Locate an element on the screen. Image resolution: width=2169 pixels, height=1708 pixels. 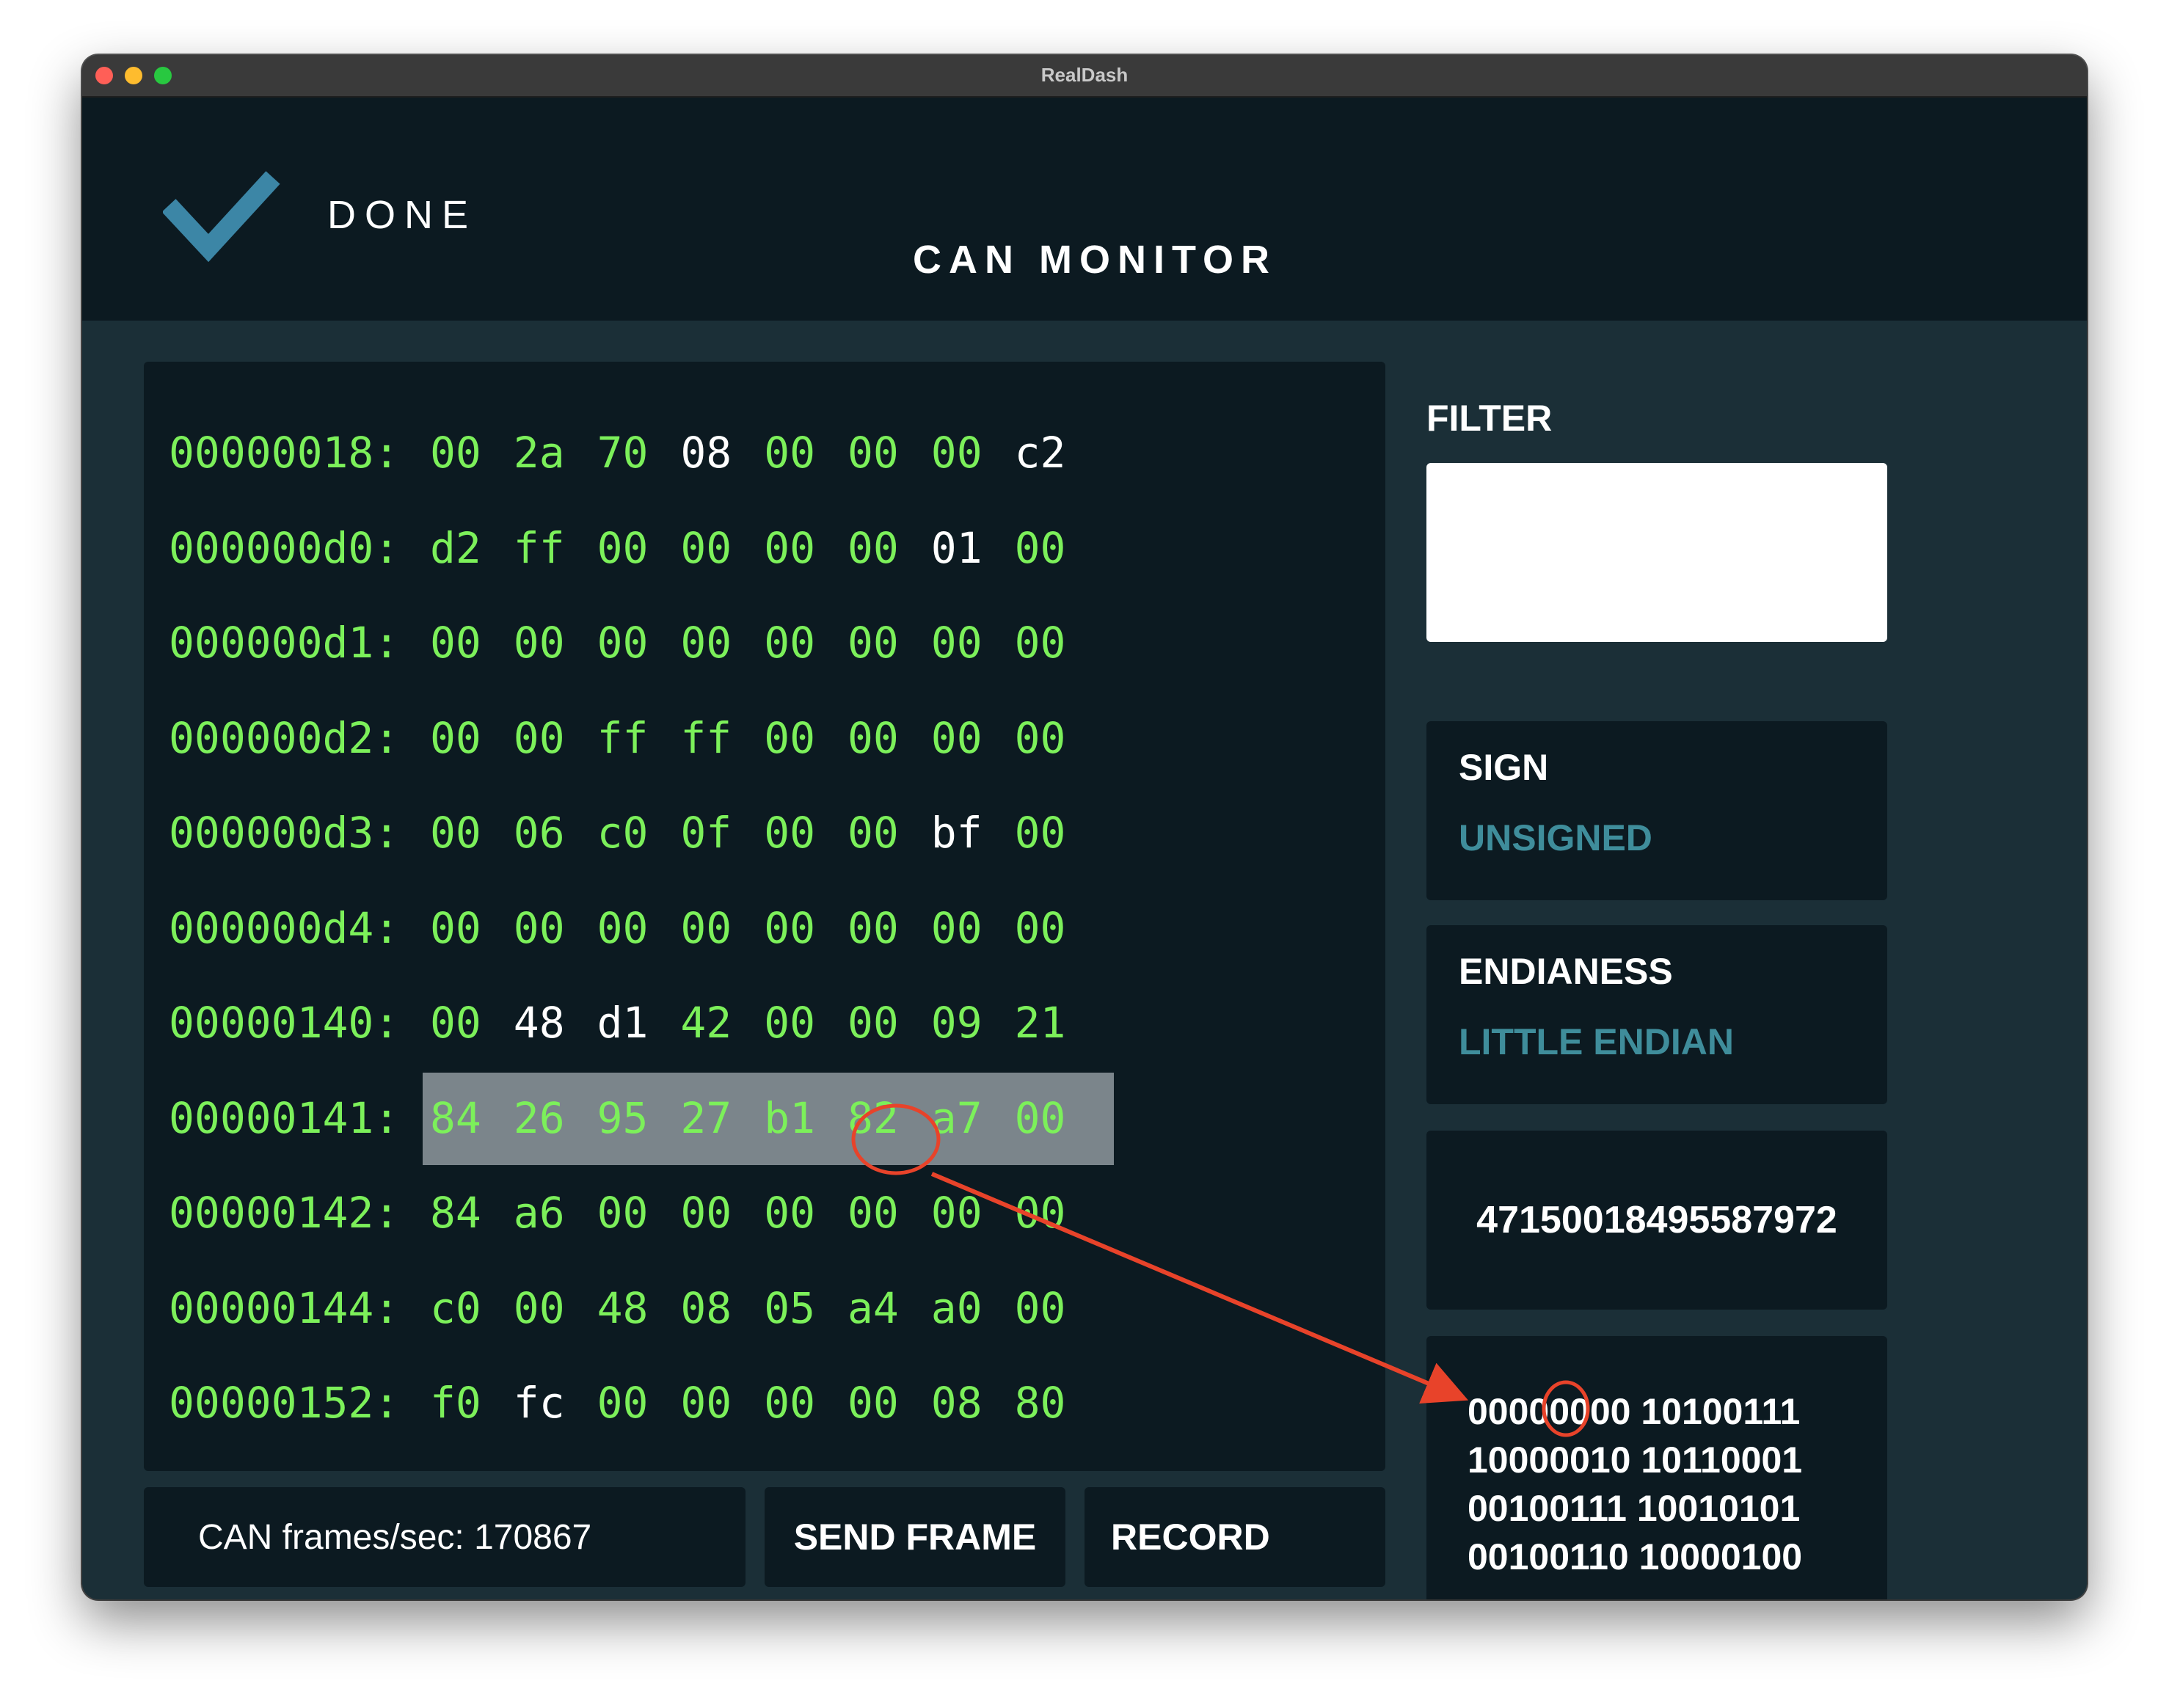
hex-byte: bf is located at coordinates (957, 832).